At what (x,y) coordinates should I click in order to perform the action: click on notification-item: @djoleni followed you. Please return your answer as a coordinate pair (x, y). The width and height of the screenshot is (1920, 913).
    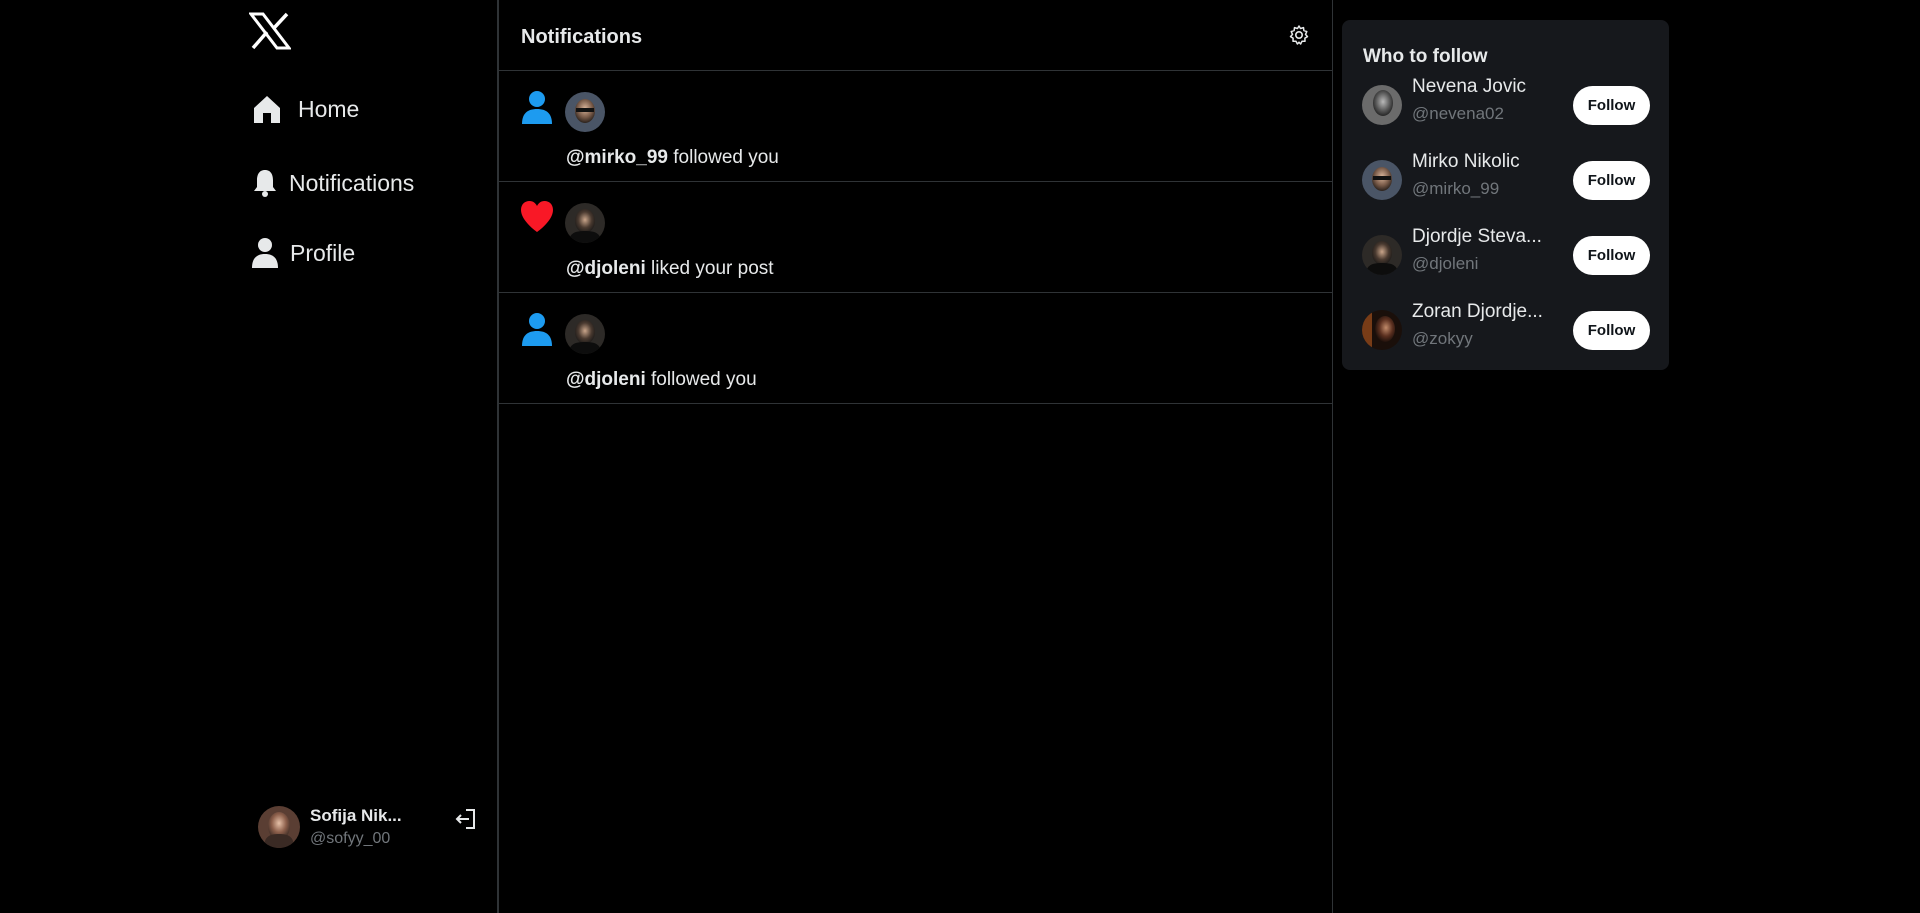
    Looking at the image, I should click on (915, 348).